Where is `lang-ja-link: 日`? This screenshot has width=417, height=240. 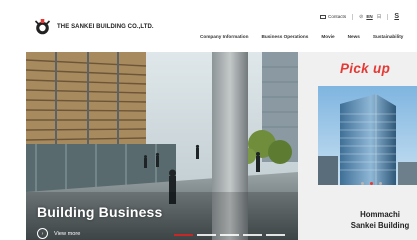 lang-ja-link: 日 is located at coordinates (379, 17).